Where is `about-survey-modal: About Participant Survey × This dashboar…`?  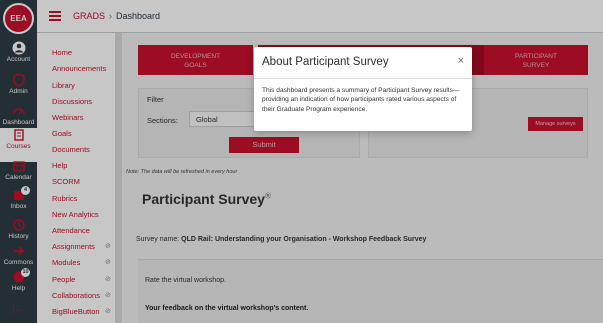 about-survey-modal: About Participant Survey × This dashboar… is located at coordinates (363, 89).